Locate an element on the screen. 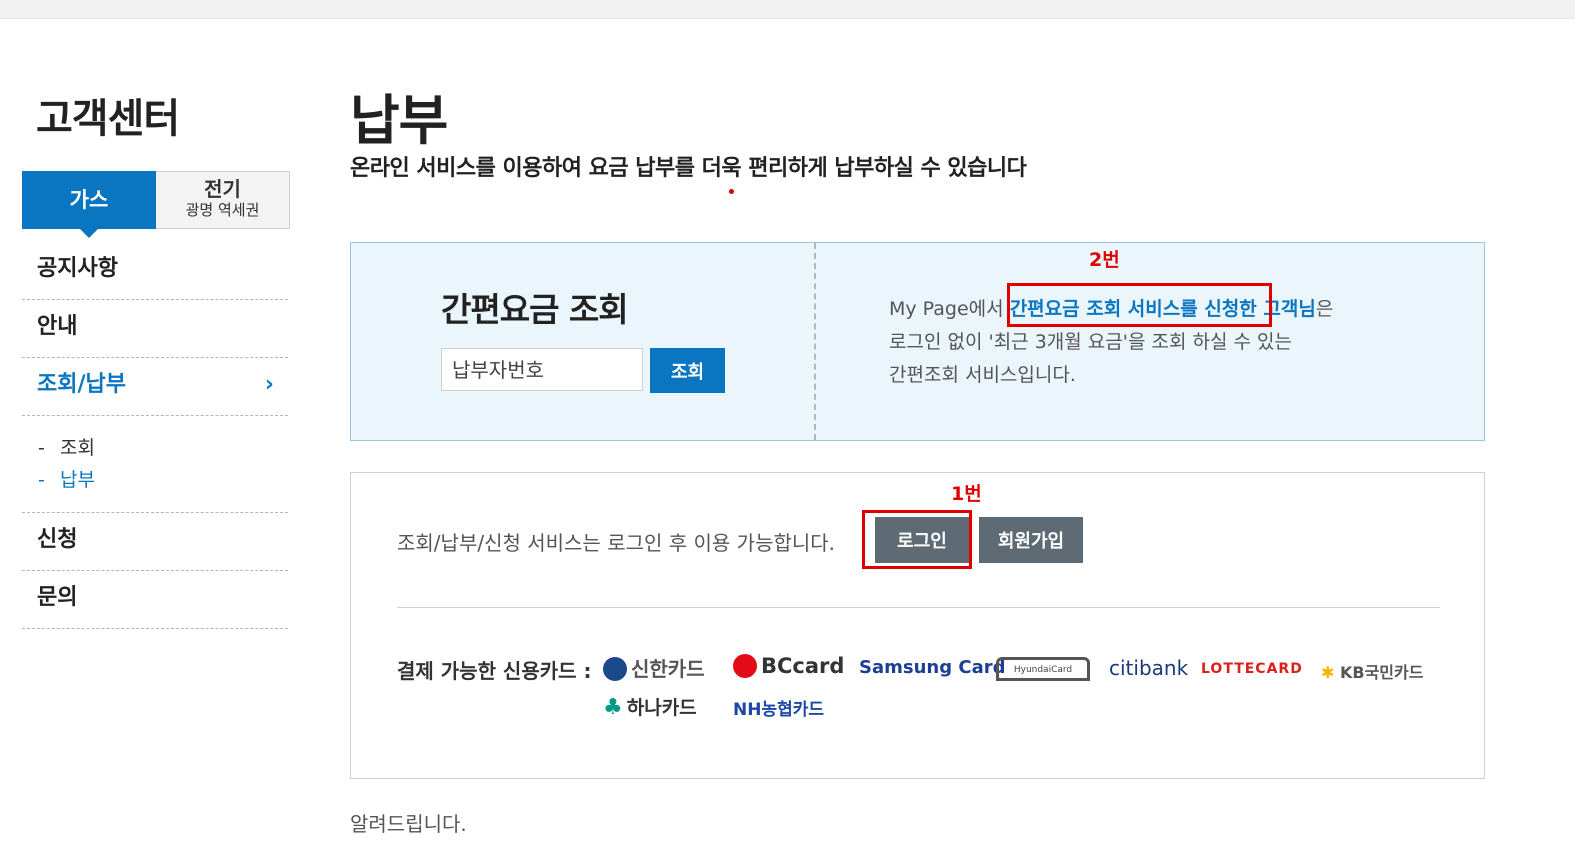  sidebar-item-label: 신청 is located at coordinates (57, 539).